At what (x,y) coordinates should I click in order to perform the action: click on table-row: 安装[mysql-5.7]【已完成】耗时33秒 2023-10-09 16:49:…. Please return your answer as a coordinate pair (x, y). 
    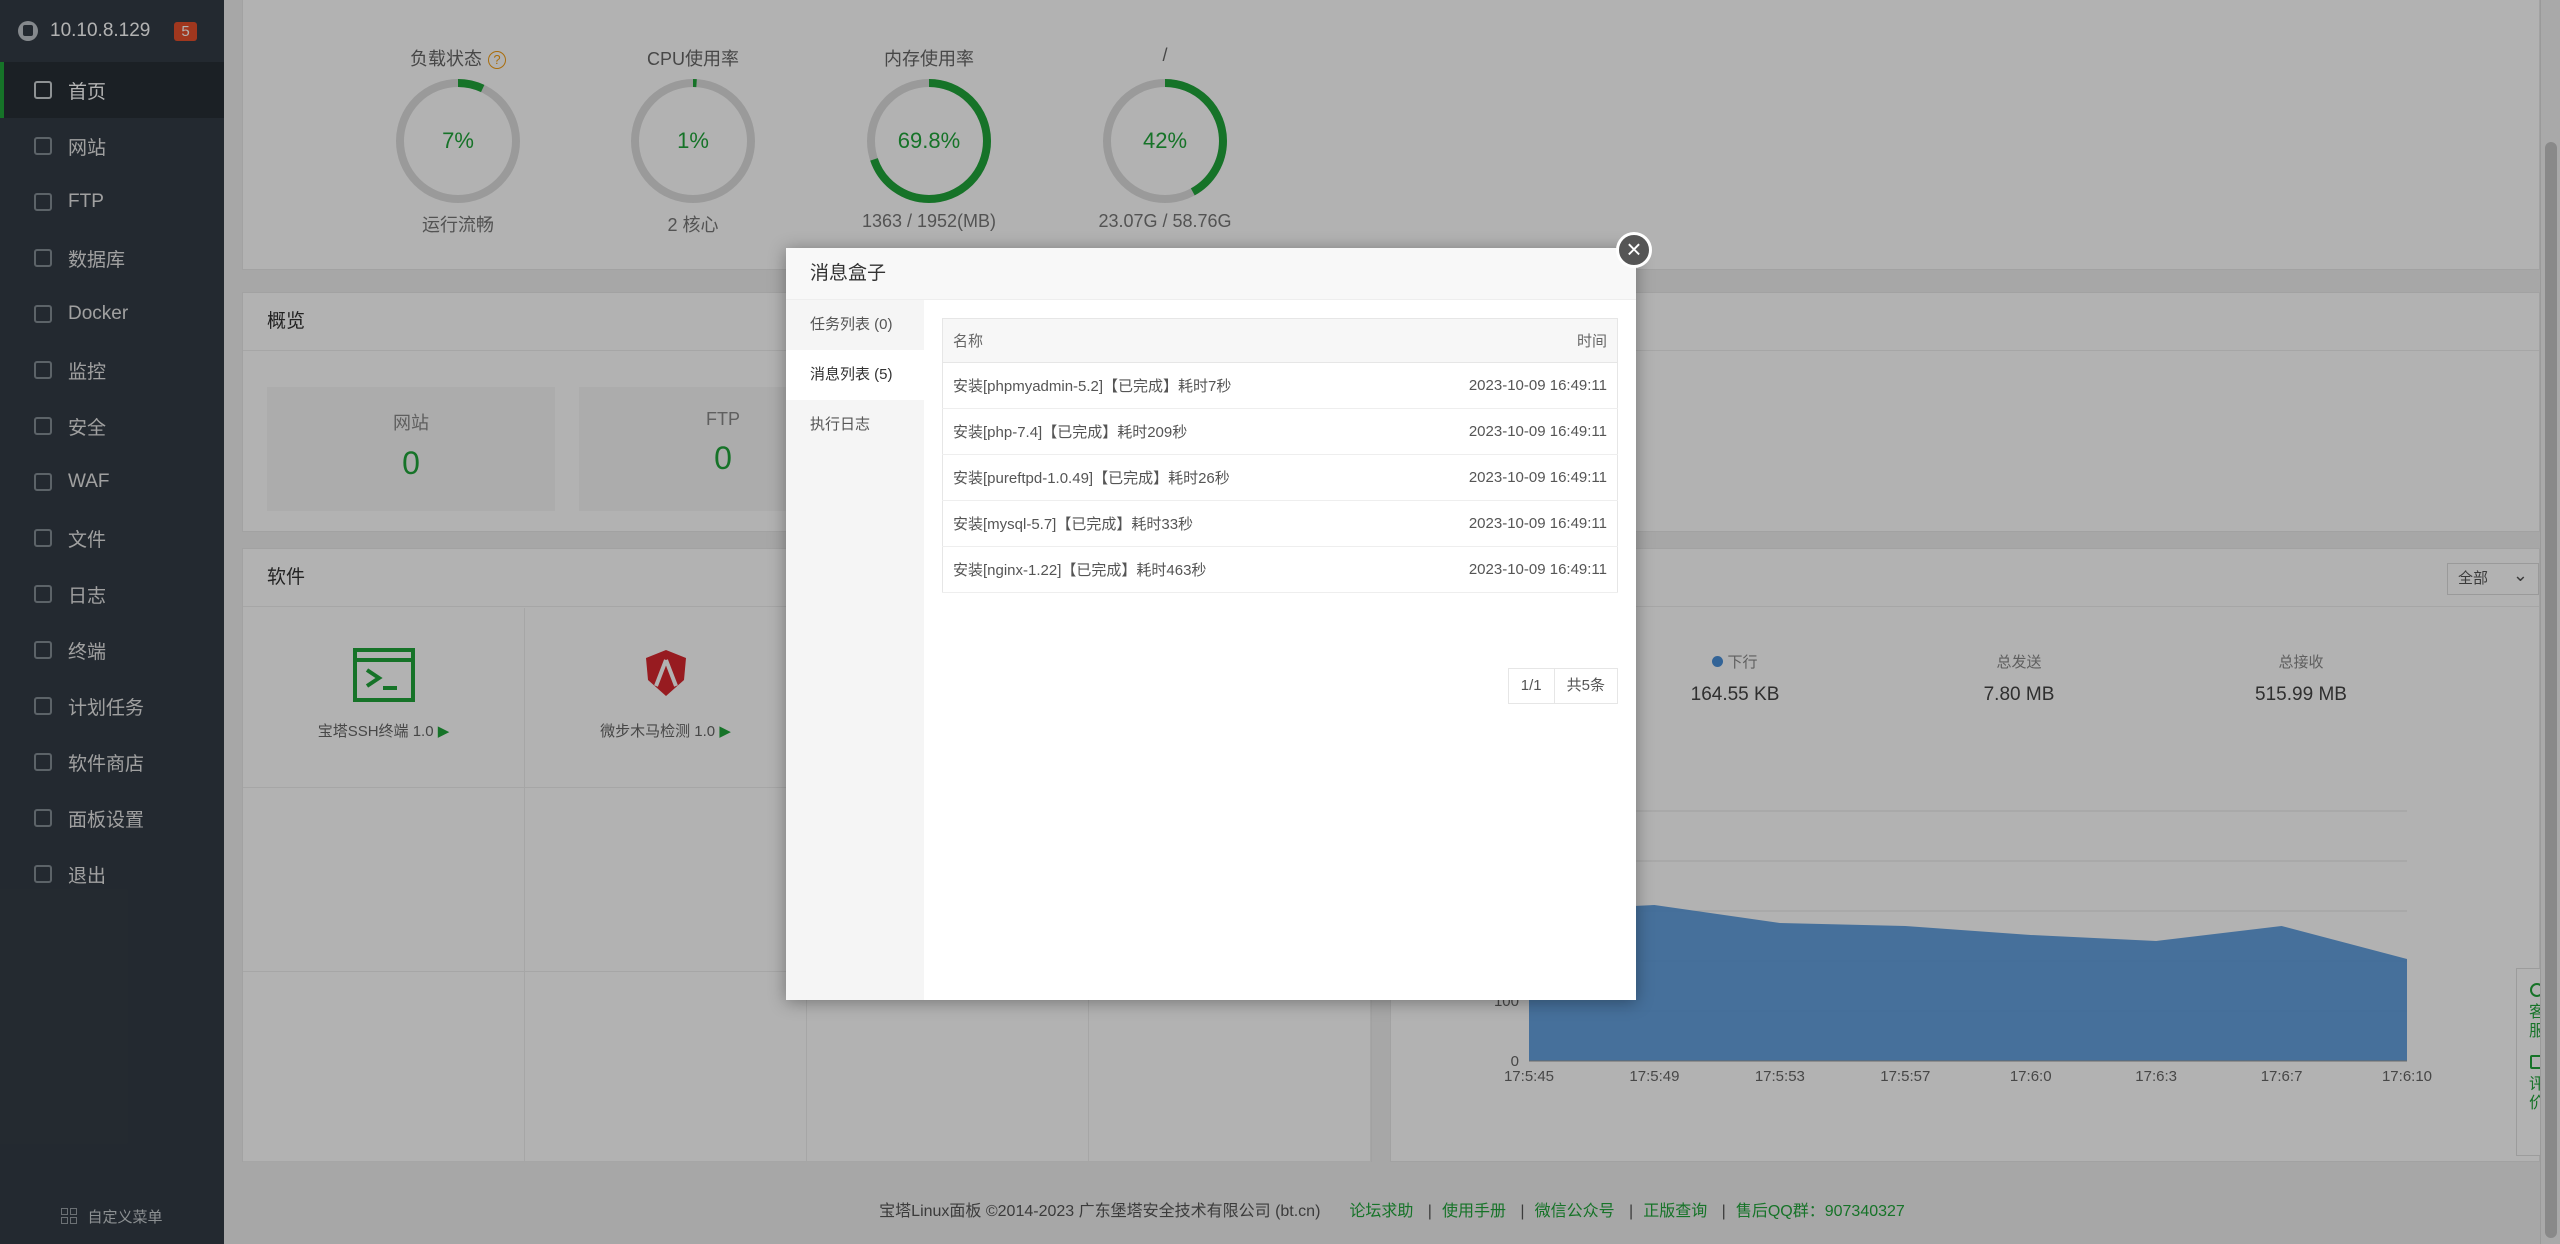
    Looking at the image, I should click on (1280, 523).